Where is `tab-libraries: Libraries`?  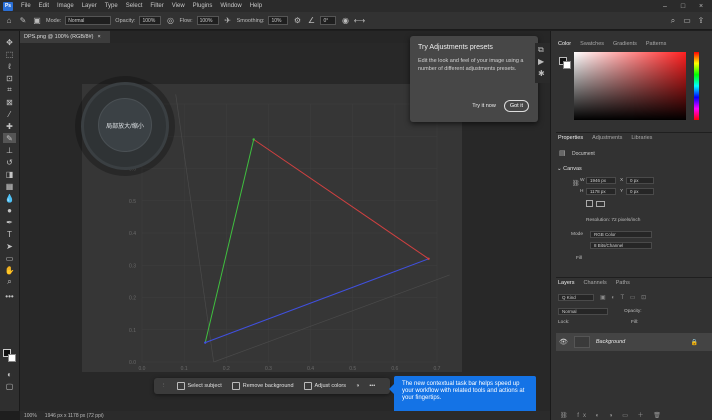
tab-libraries: Libraries is located at coordinates (641, 138).